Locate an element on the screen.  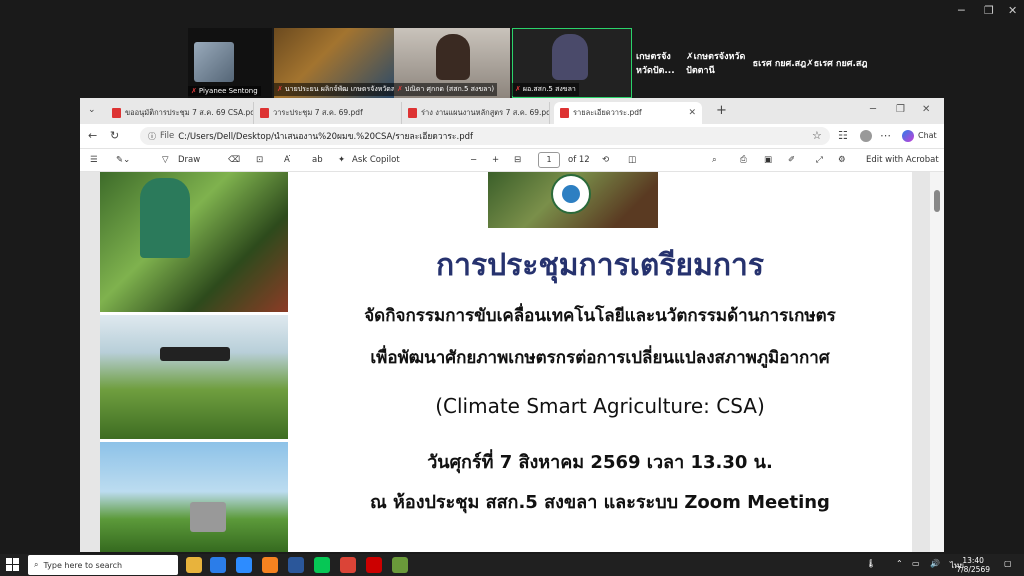
thermometer-icon: 🌡 is located at coordinates (871, 563).